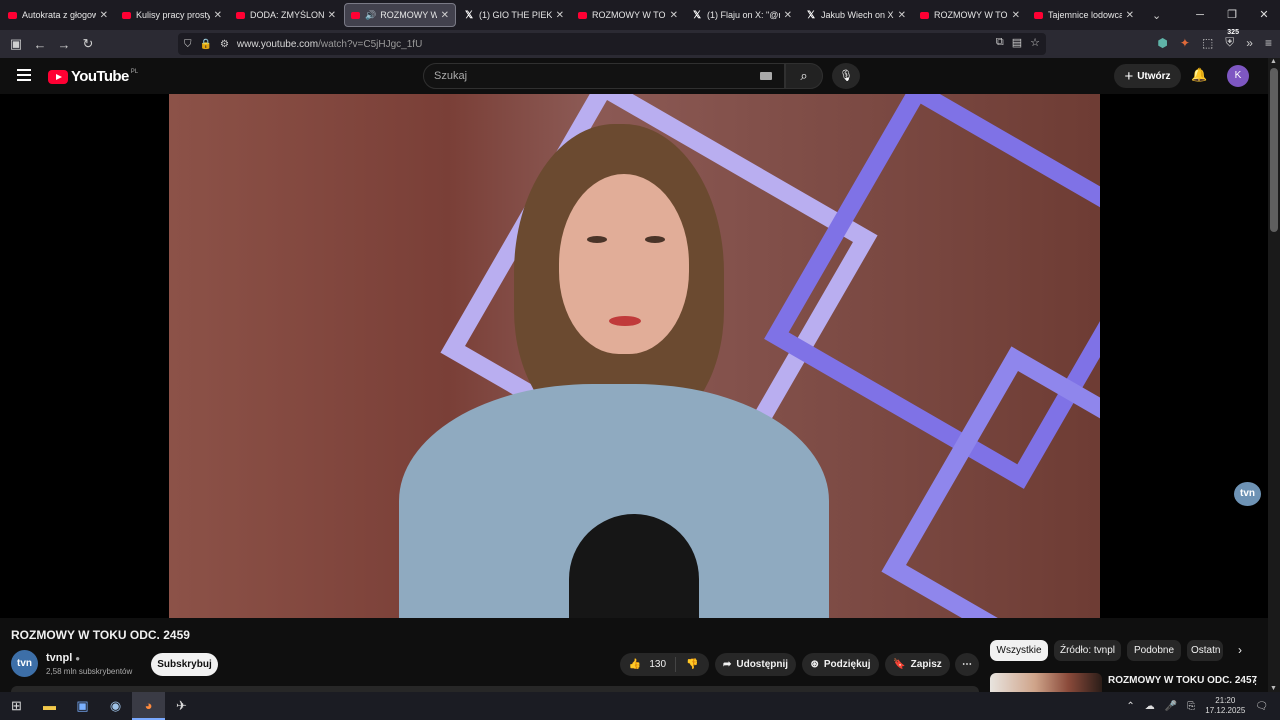  Describe the element at coordinates (1200, 15) in the screenshot. I see `minimize-icon: ─` at that location.